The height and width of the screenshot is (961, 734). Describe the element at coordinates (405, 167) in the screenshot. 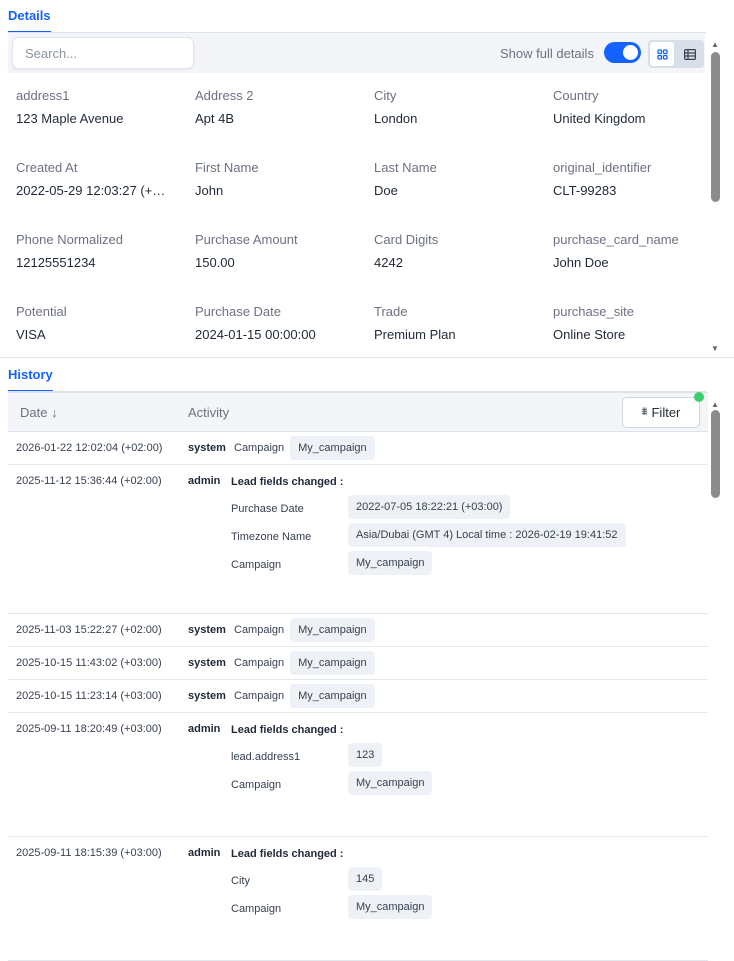

I see `field-label: Last Name` at that location.